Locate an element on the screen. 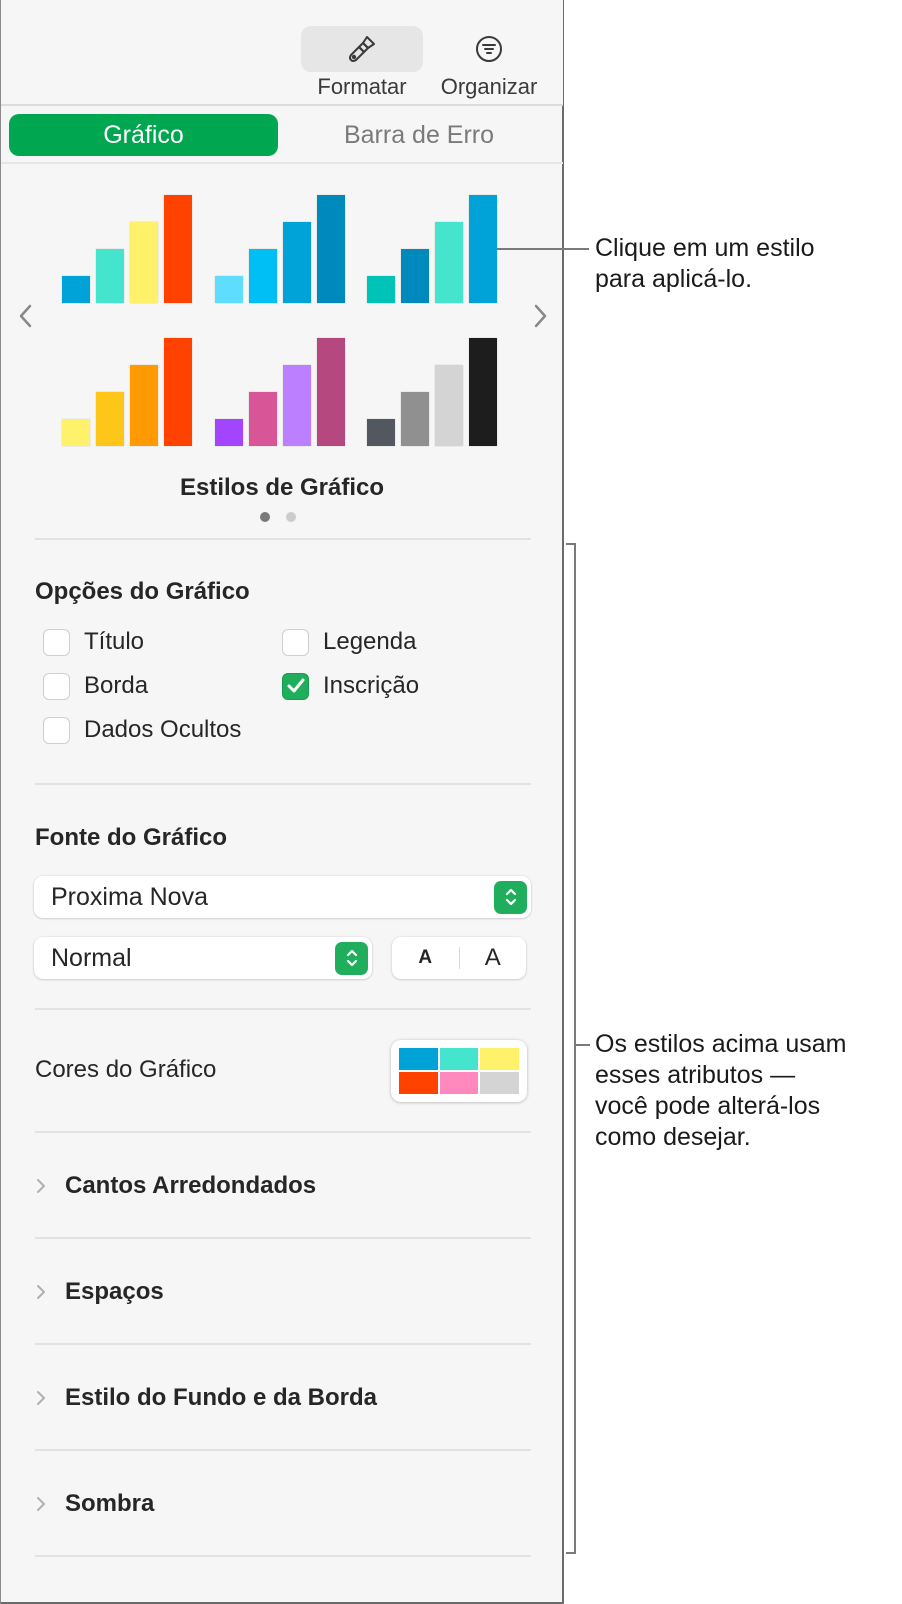 This screenshot has width=902, height=1604. section-label: Estilo do Fundo e da Borda is located at coordinates (221, 1397).